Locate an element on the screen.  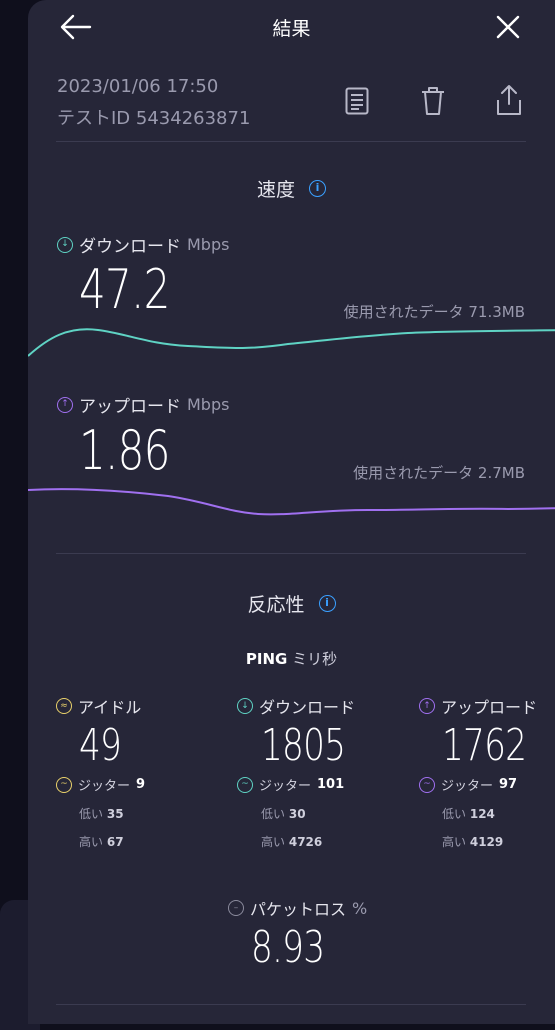
close-button is located at coordinates (508, 27).